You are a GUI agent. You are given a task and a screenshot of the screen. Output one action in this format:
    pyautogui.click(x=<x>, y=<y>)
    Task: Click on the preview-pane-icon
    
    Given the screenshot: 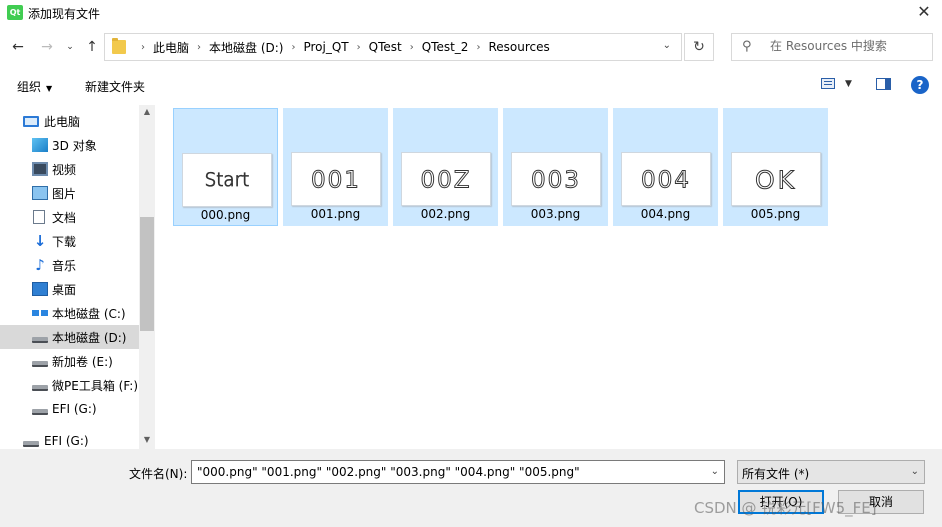 What is the action you would take?
    pyautogui.click(x=883, y=84)
    